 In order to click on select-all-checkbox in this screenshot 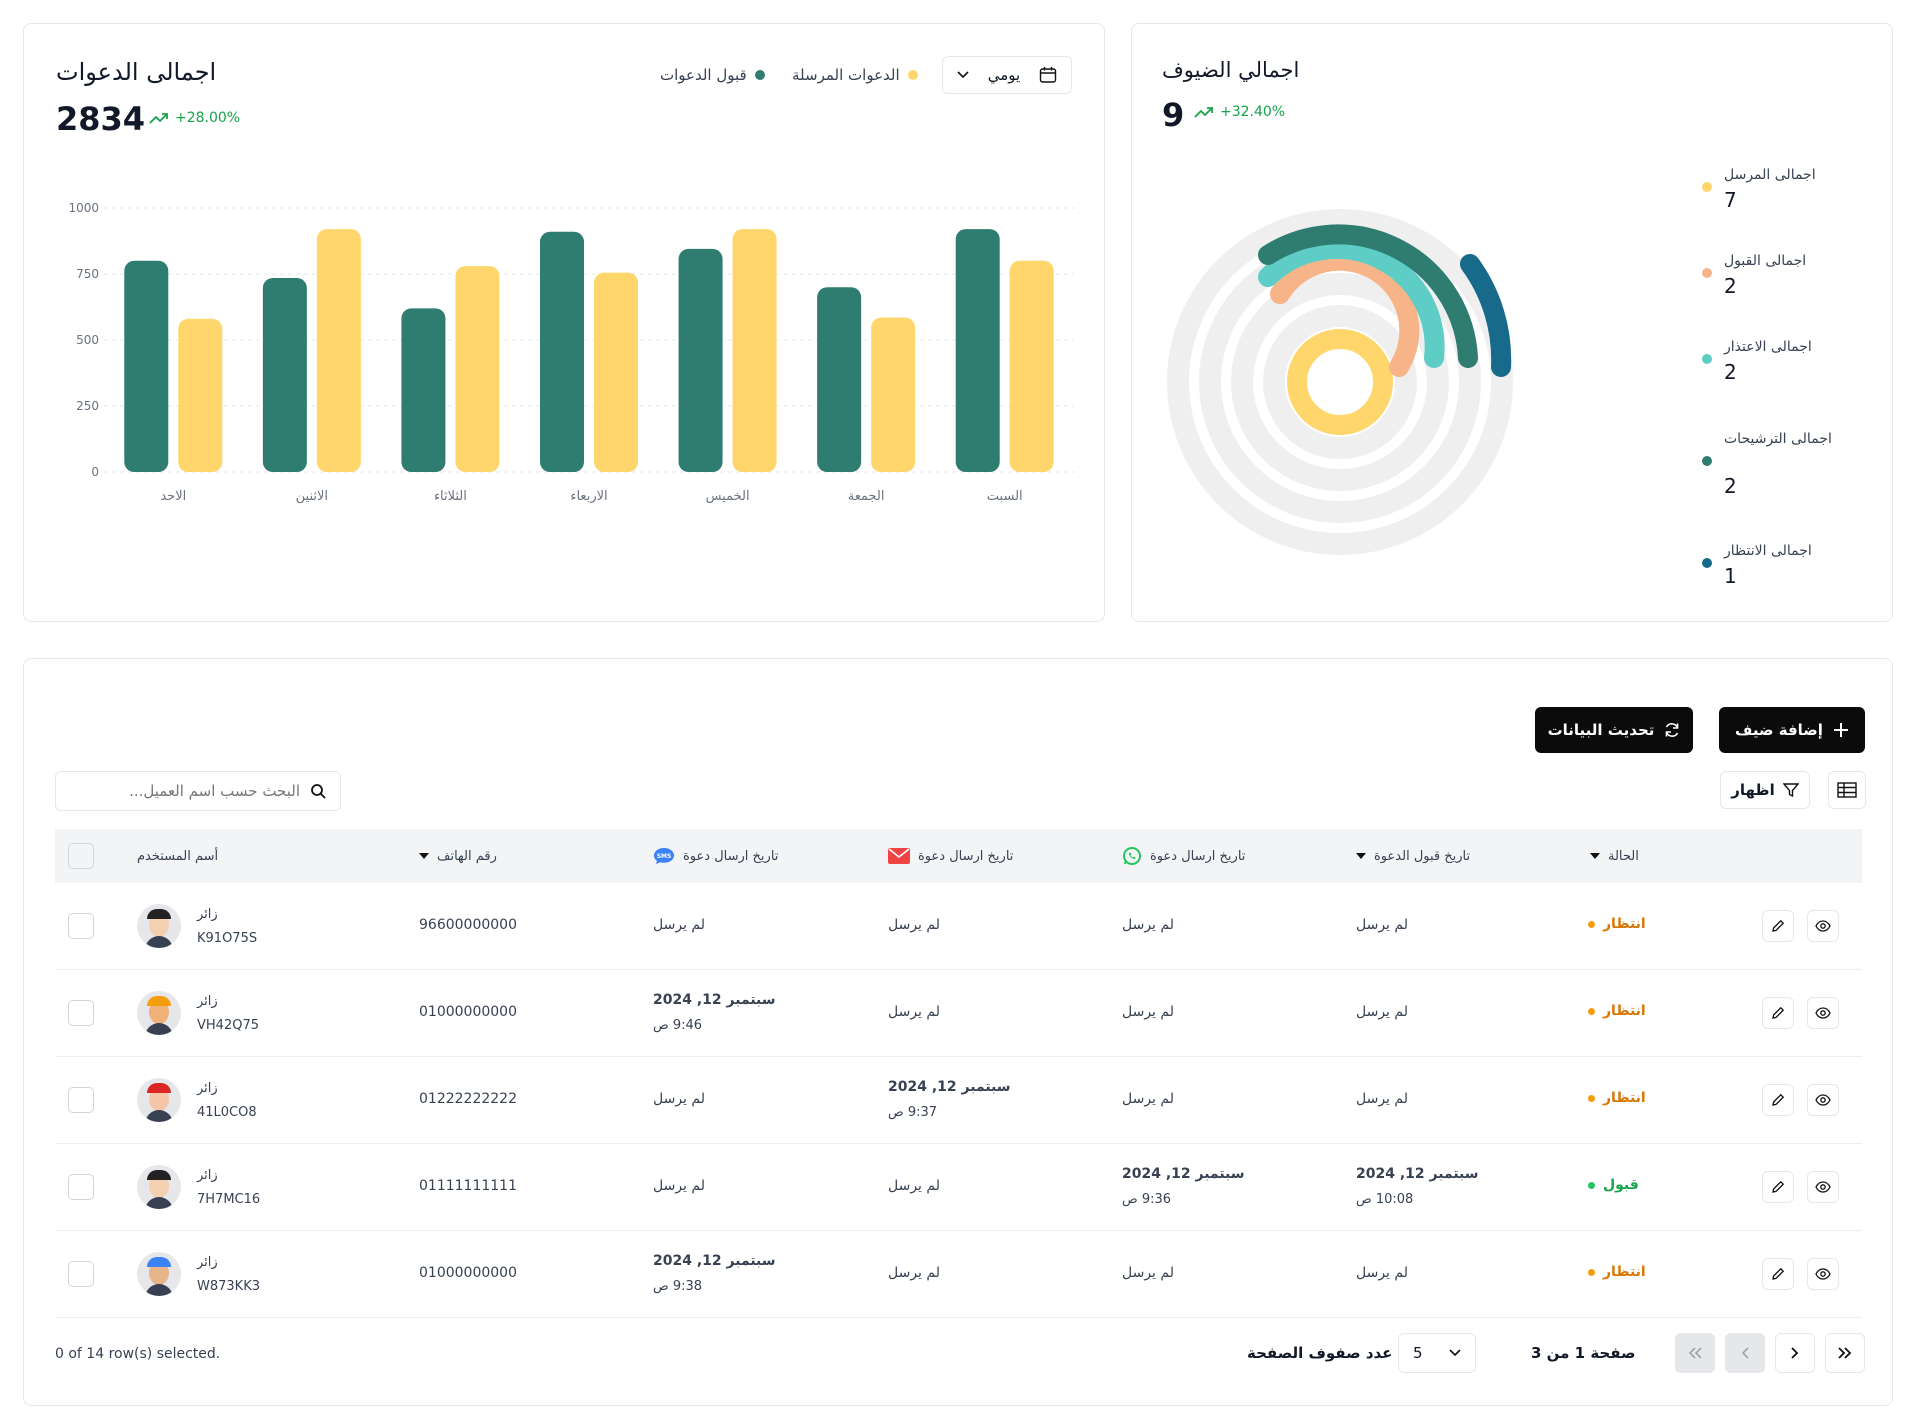, I will do `click(81, 856)`.